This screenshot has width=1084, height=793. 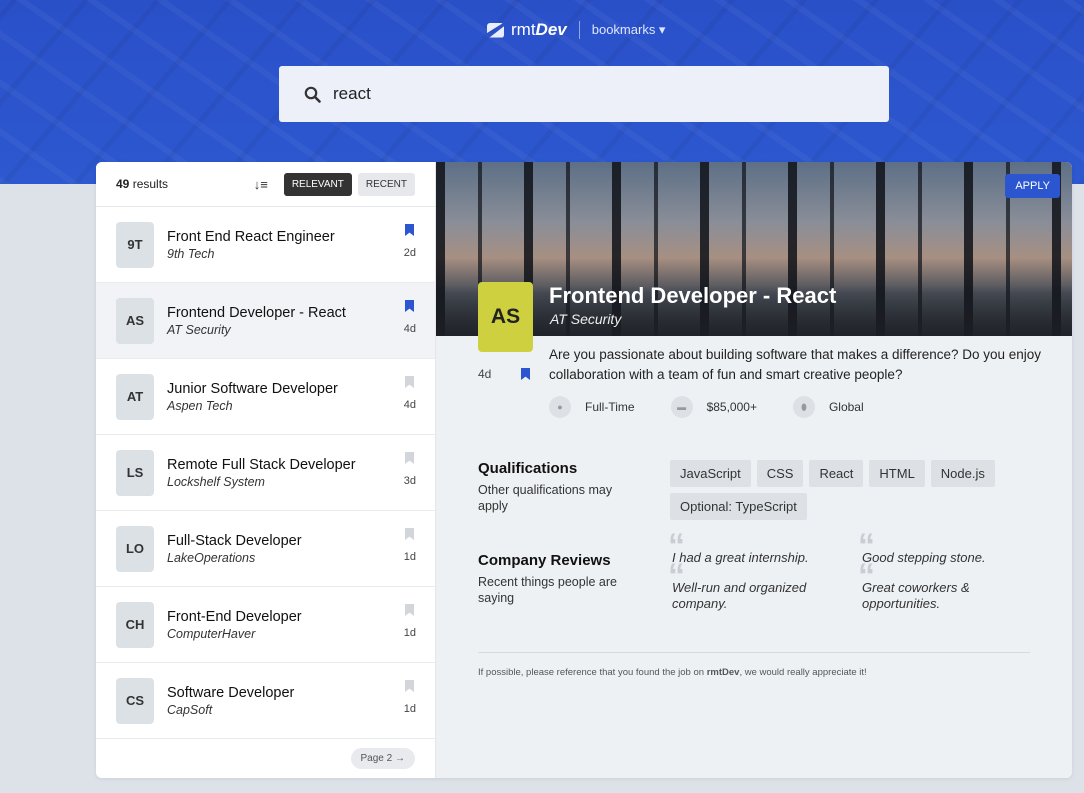 I want to click on job-list-item: 9T Front End React Engineer 9th Tech 2d, so click(x=265, y=245).